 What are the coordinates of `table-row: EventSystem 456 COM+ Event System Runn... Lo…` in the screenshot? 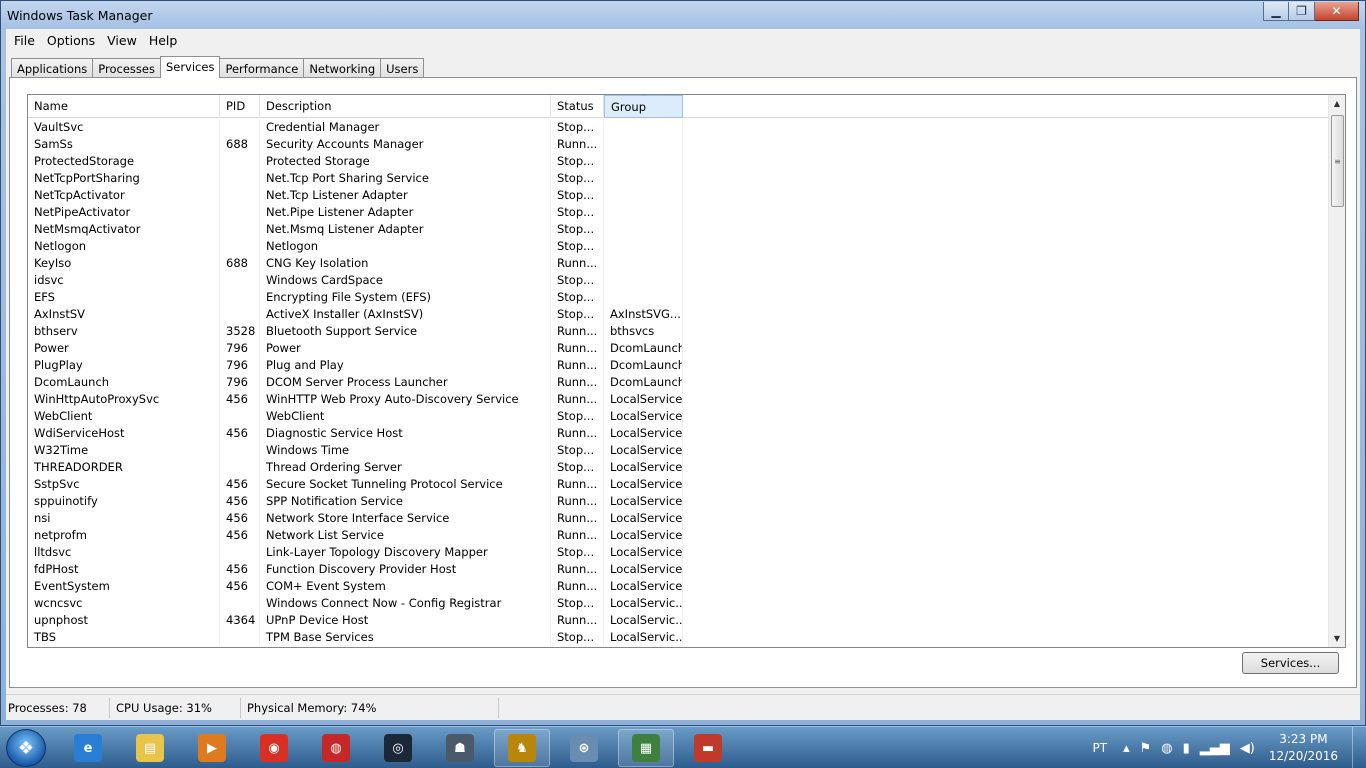 It's located at (678, 586).